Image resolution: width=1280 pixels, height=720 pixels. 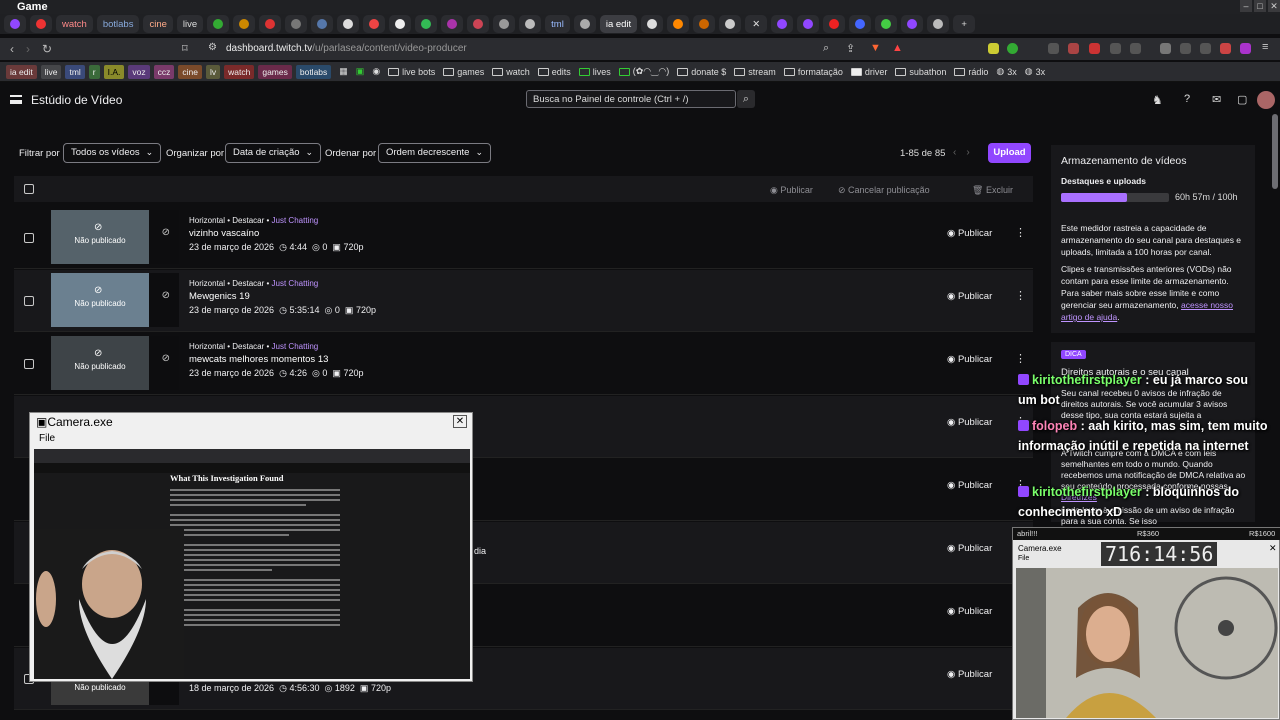 I want to click on forward-arrow-icon: ›, so click(x=28, y=49).